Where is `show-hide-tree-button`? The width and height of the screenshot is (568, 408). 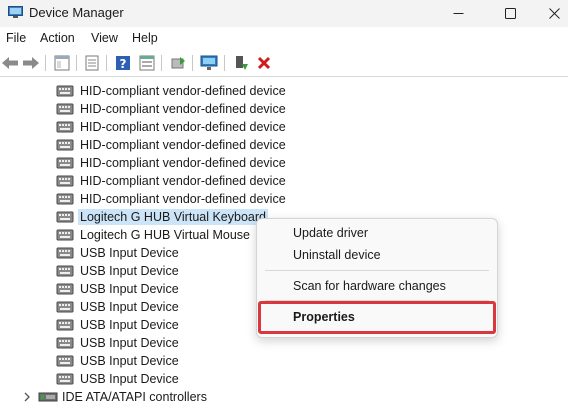
show-hide-tree-button is located at coordinates (62, 63).